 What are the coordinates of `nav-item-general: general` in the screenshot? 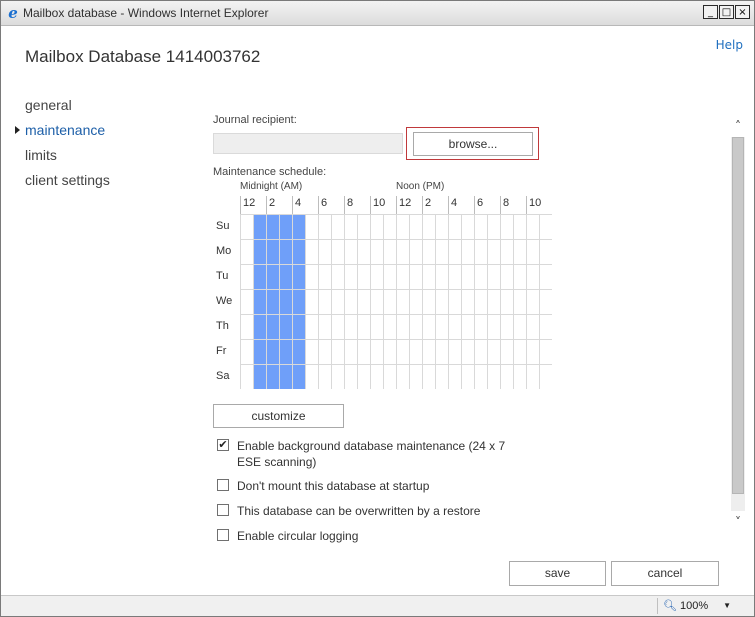 It's located at (67, 109).